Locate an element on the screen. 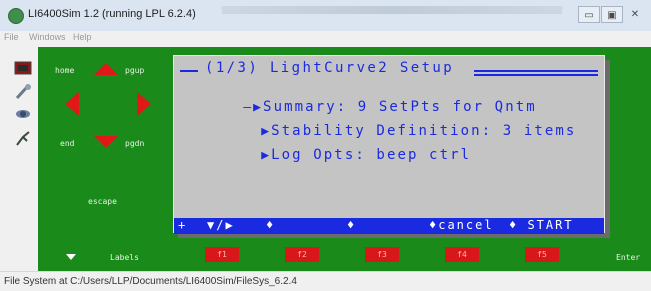 This screenshot has width=651, height=291. title-rule-right is located at coordinates (536, 71).